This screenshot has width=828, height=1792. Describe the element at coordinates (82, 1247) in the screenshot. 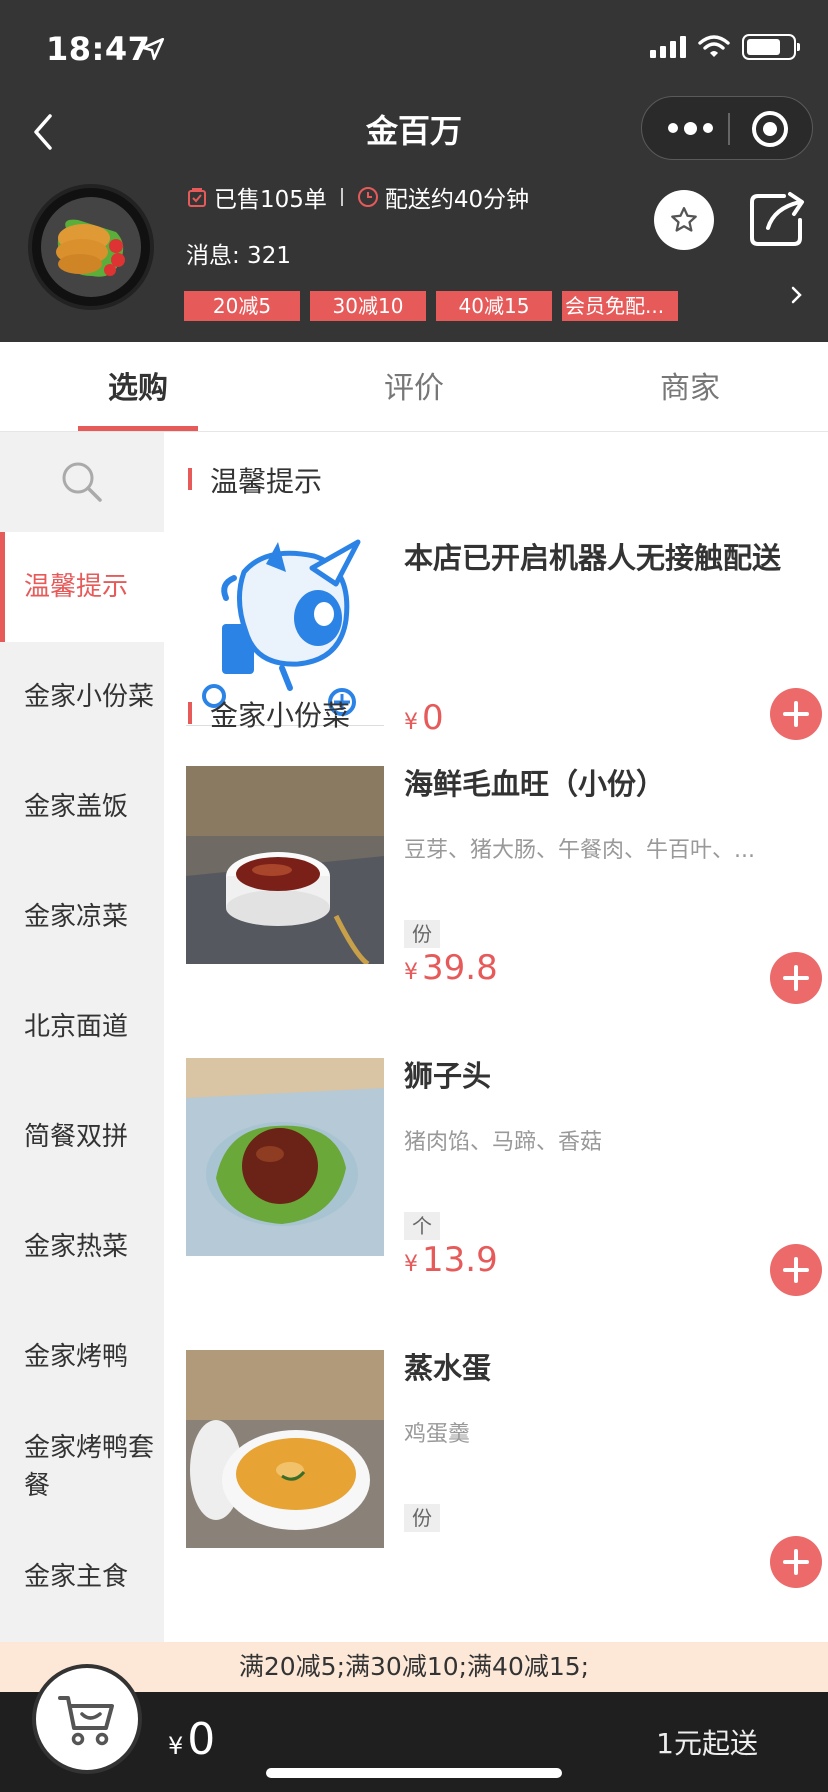

I see `sidebar-item-hot-dishes: 金家热菜` at that location.